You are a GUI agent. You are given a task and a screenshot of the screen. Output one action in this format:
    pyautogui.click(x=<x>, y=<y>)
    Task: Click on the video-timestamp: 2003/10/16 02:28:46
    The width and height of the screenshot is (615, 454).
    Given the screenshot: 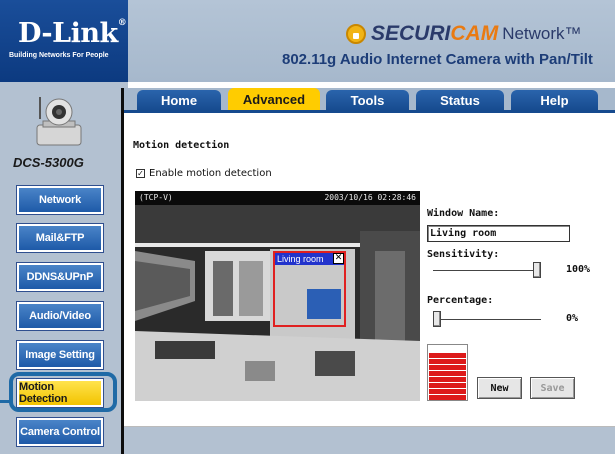 What is the action you would take?
    pyautogui.click(x=370, y=197)
    